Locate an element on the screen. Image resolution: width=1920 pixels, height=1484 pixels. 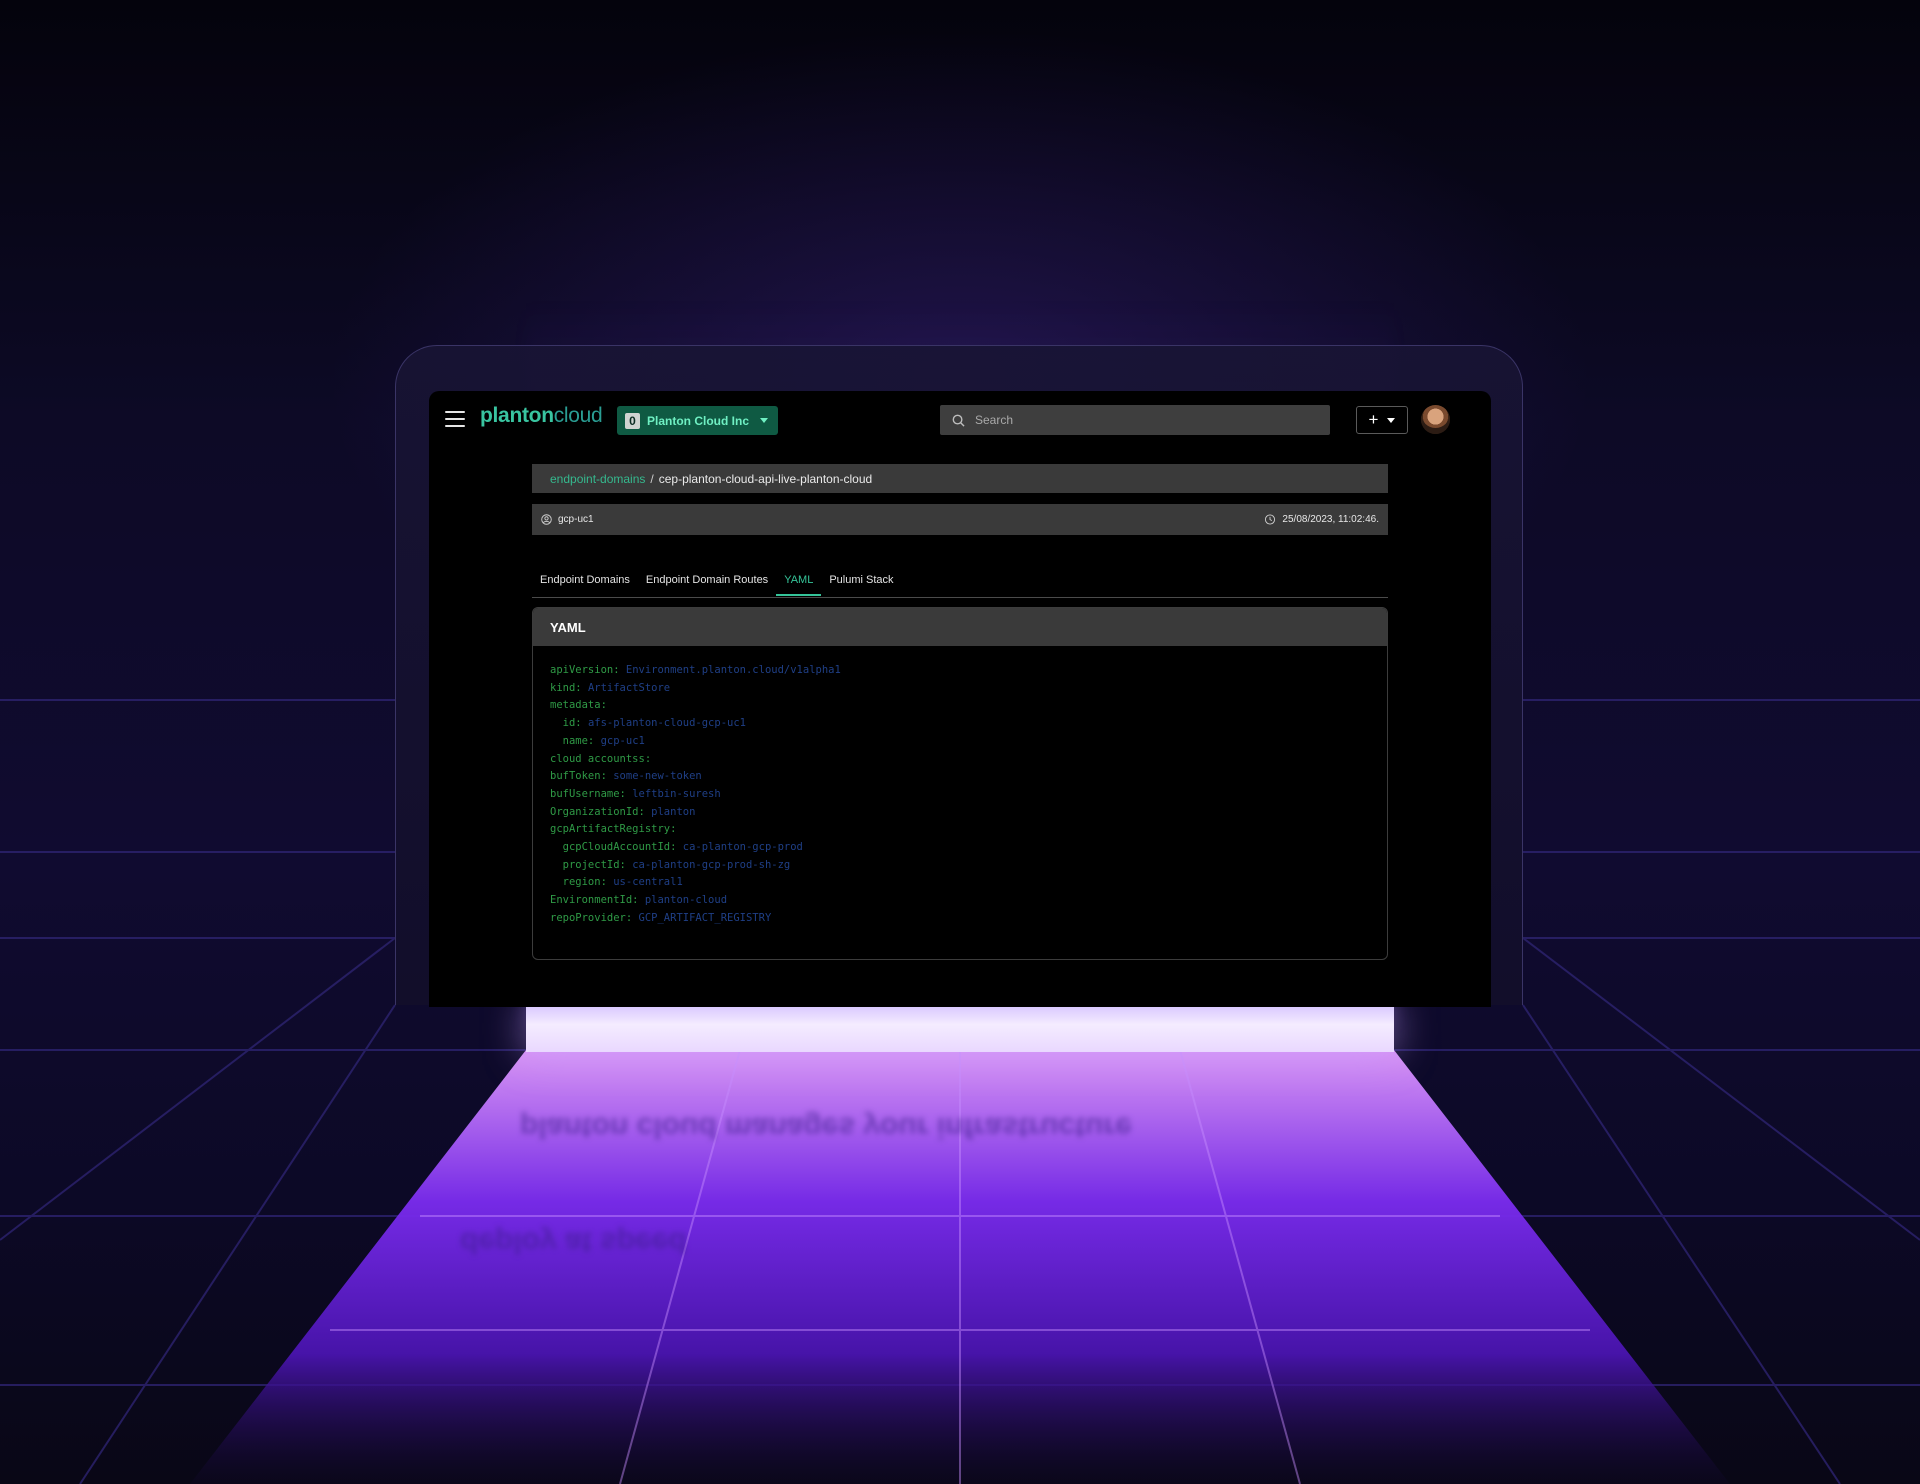
yaml-key: kind: is located at coordinates (566, 687).